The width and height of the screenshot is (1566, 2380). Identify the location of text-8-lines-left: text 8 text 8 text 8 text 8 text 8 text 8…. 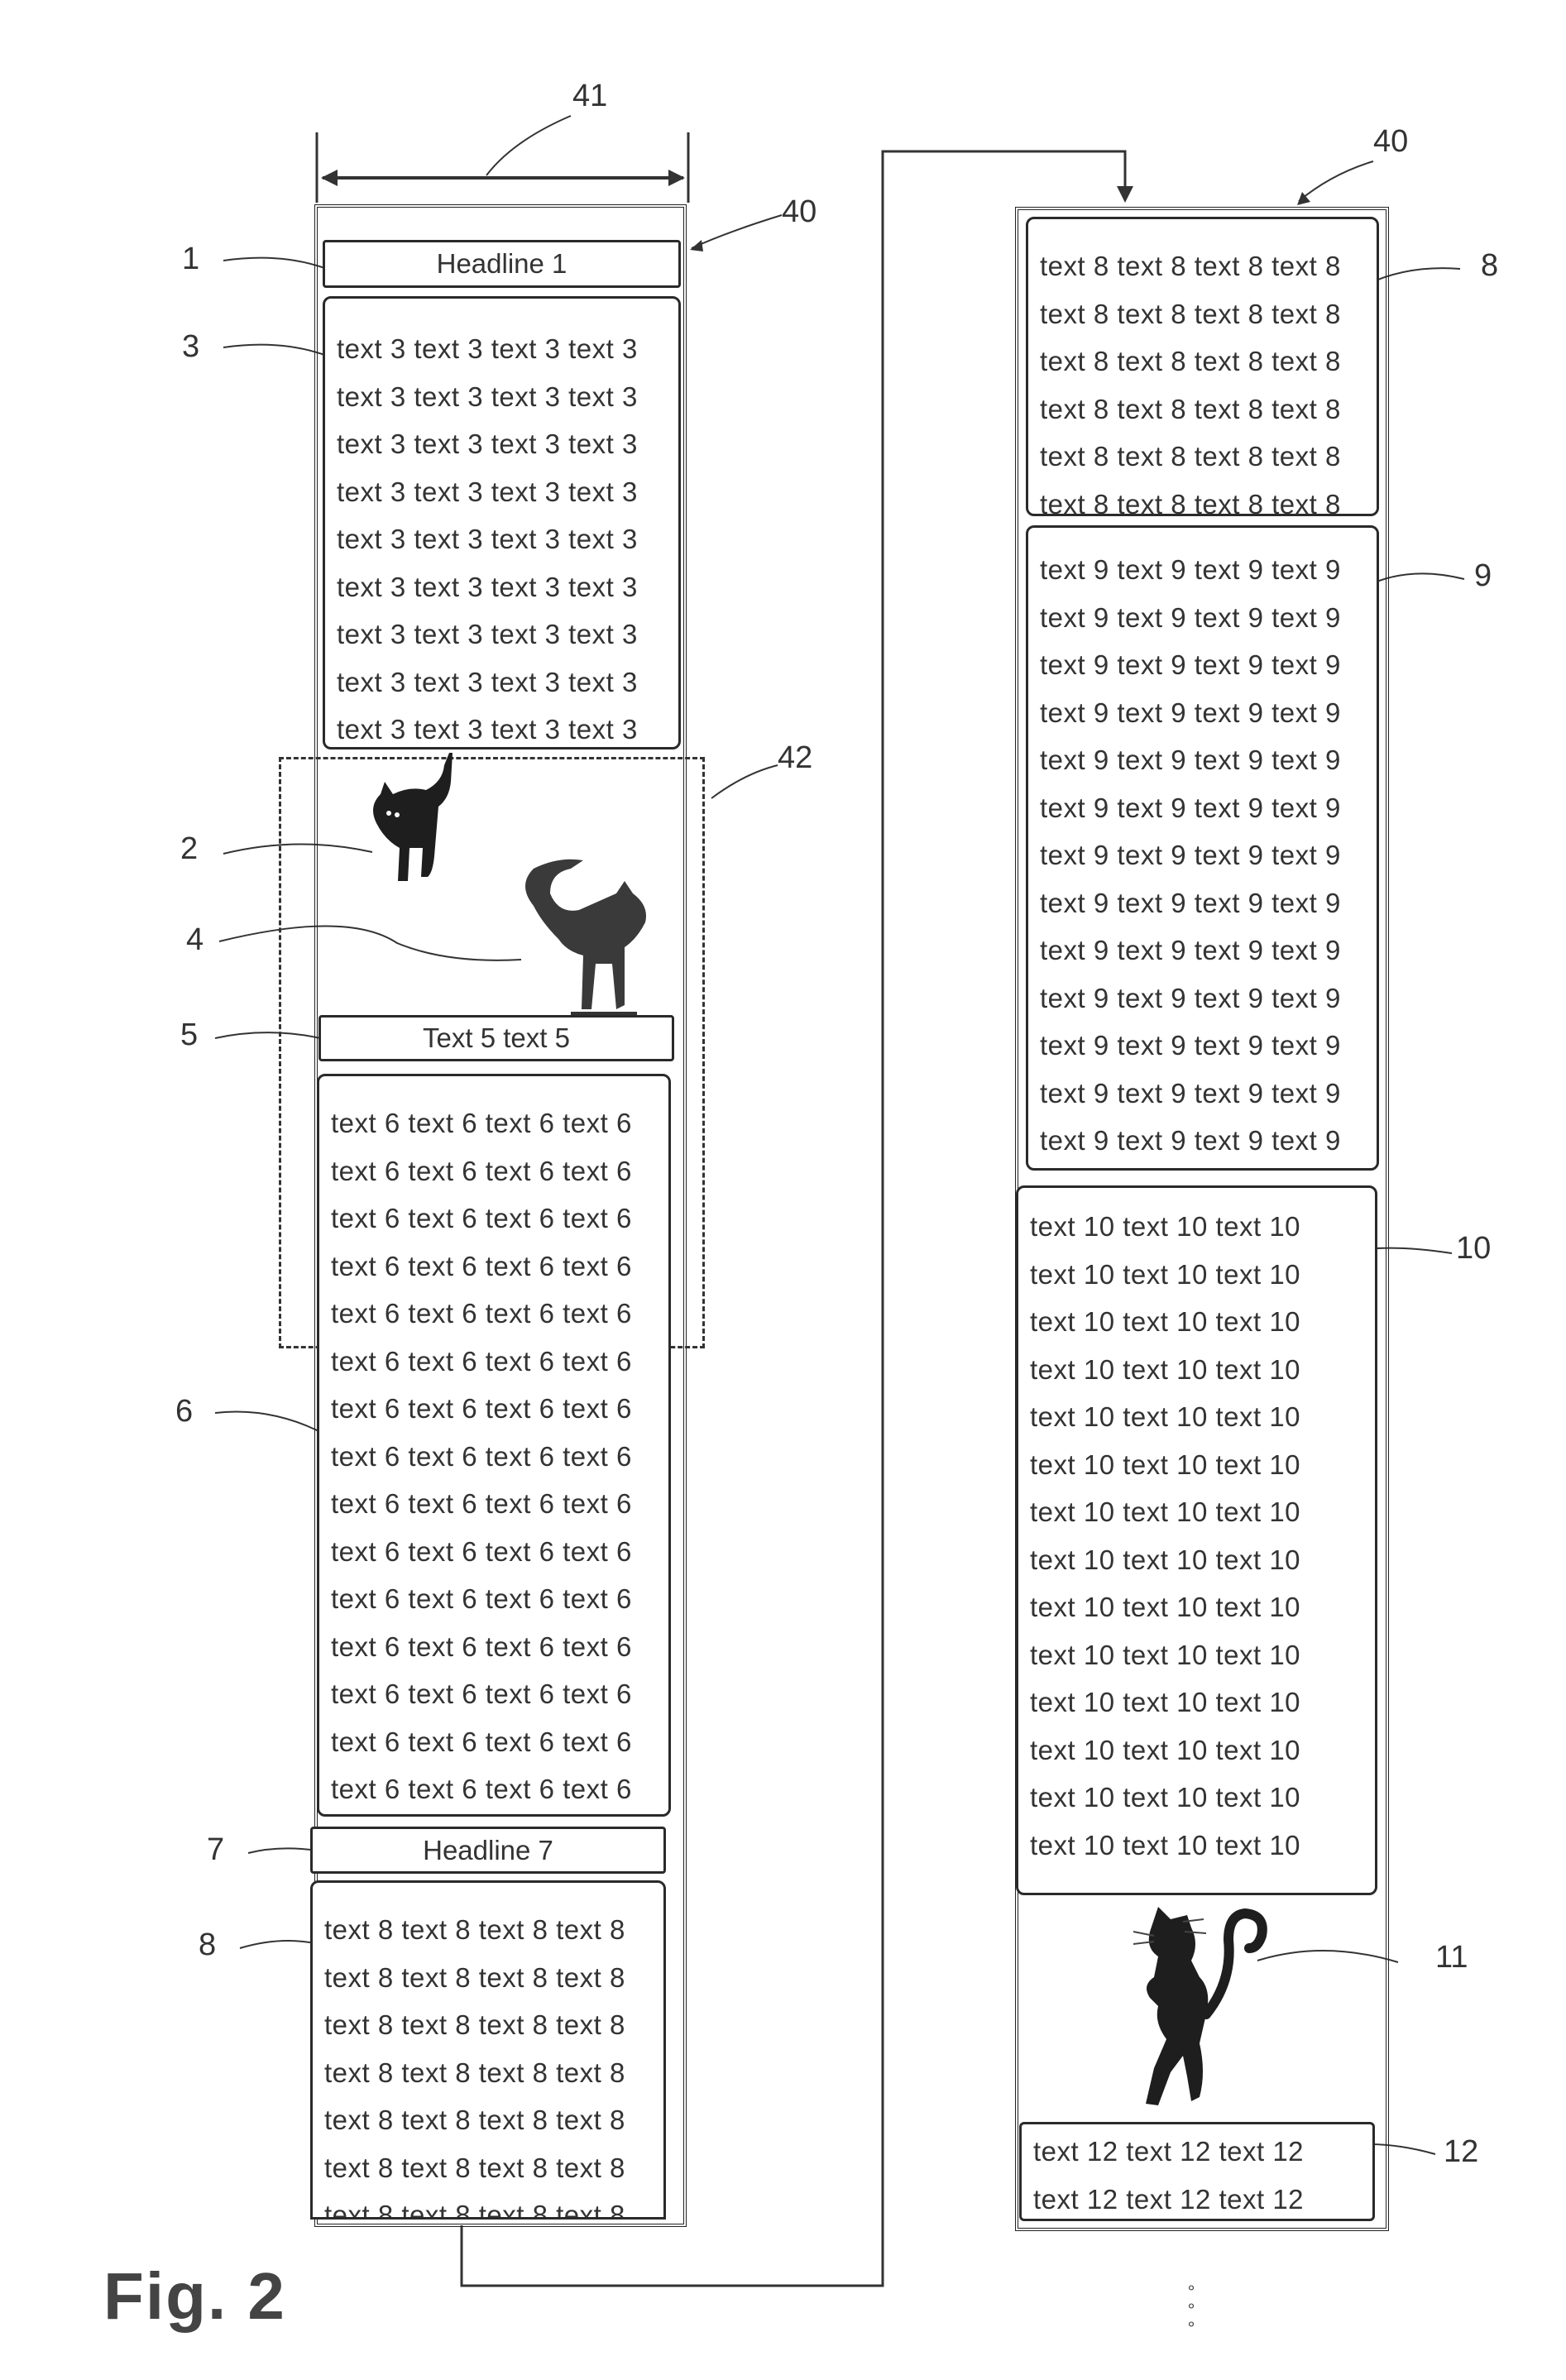
(491, 2063).